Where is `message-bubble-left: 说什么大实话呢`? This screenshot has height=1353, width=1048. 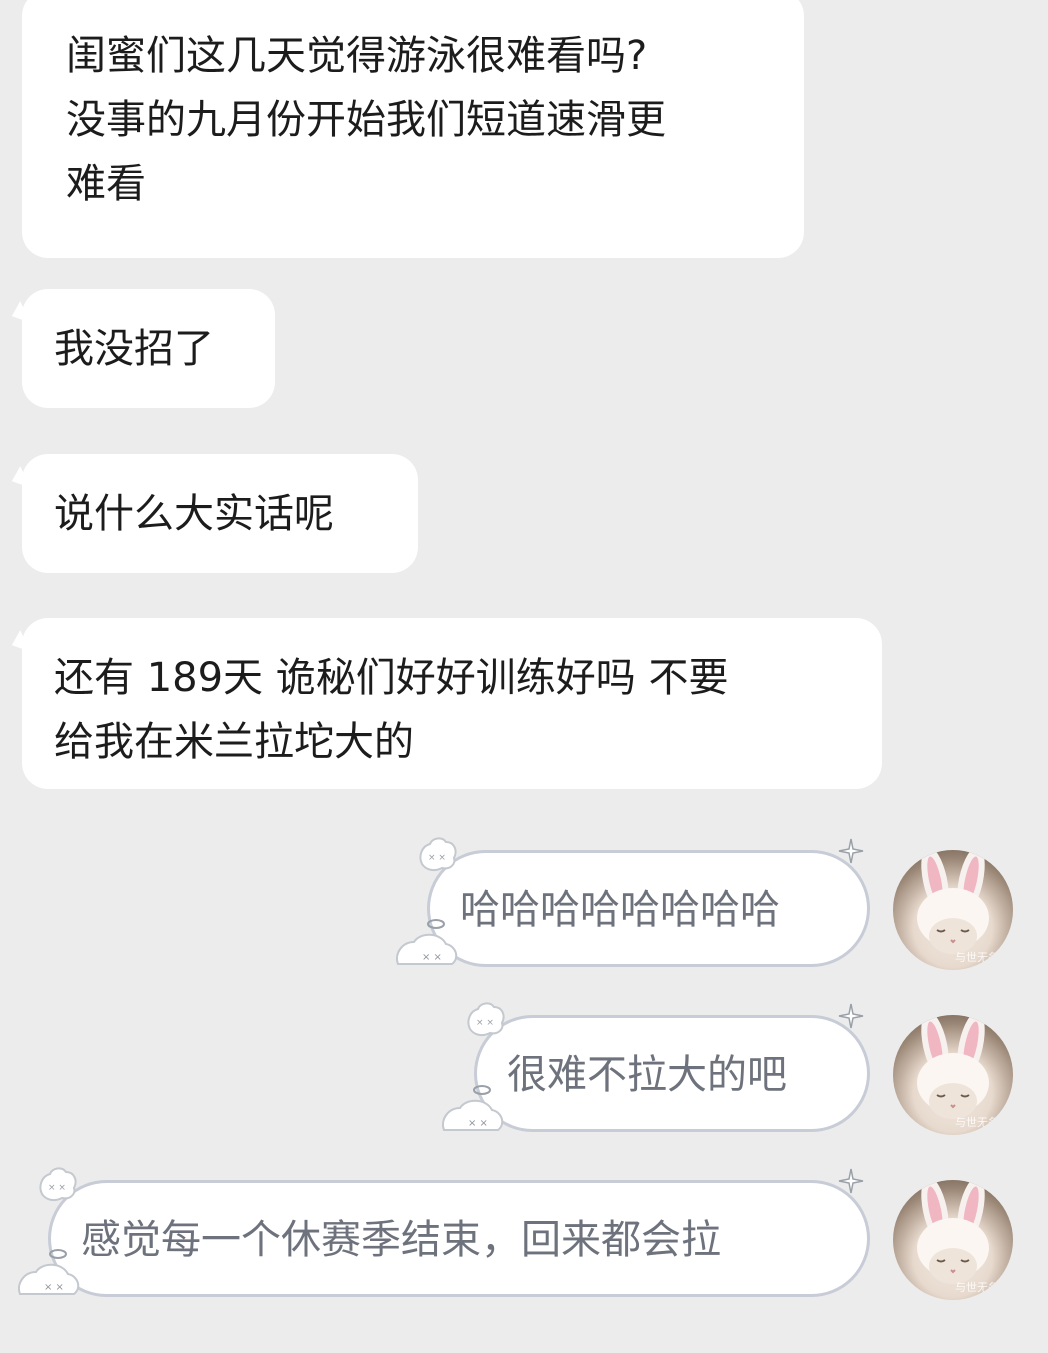
message-bubble-left: 说什么大实话呢 is located at coordinates (212, 513).